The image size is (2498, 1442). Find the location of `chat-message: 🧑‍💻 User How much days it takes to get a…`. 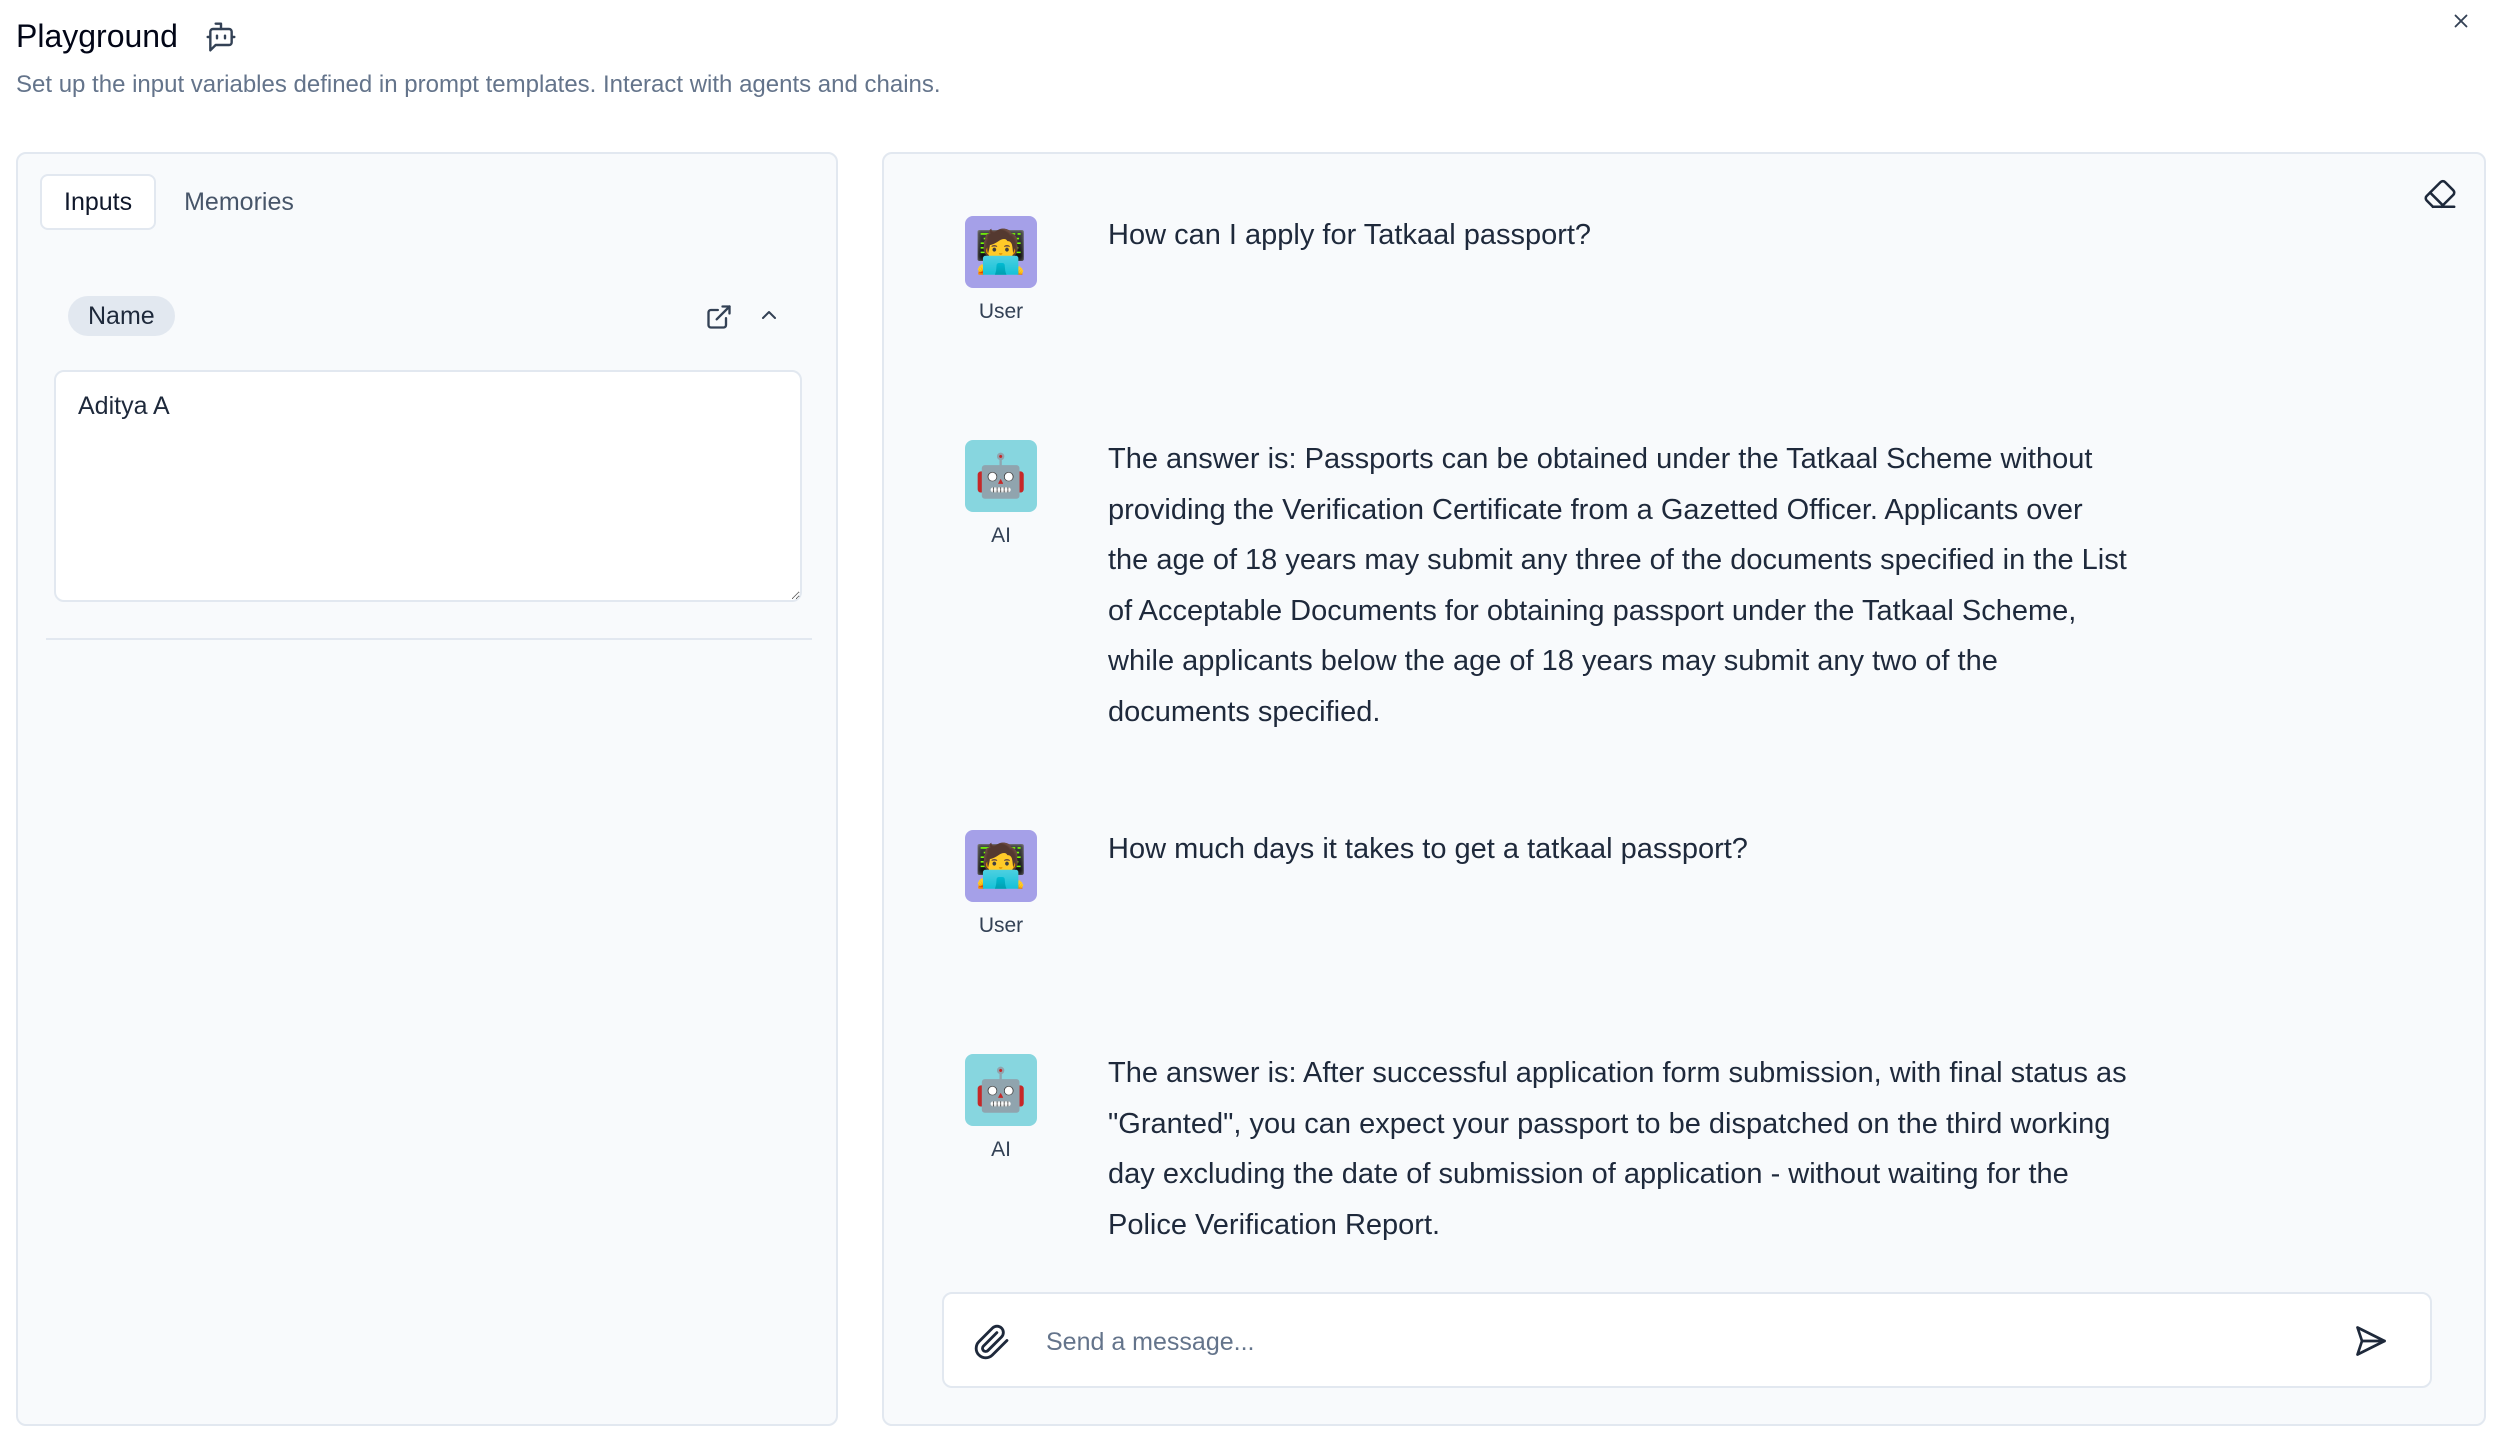

chat-message: 🧑‍💻 User How much days it takes to get a… is located at coordinates (1546, 884).